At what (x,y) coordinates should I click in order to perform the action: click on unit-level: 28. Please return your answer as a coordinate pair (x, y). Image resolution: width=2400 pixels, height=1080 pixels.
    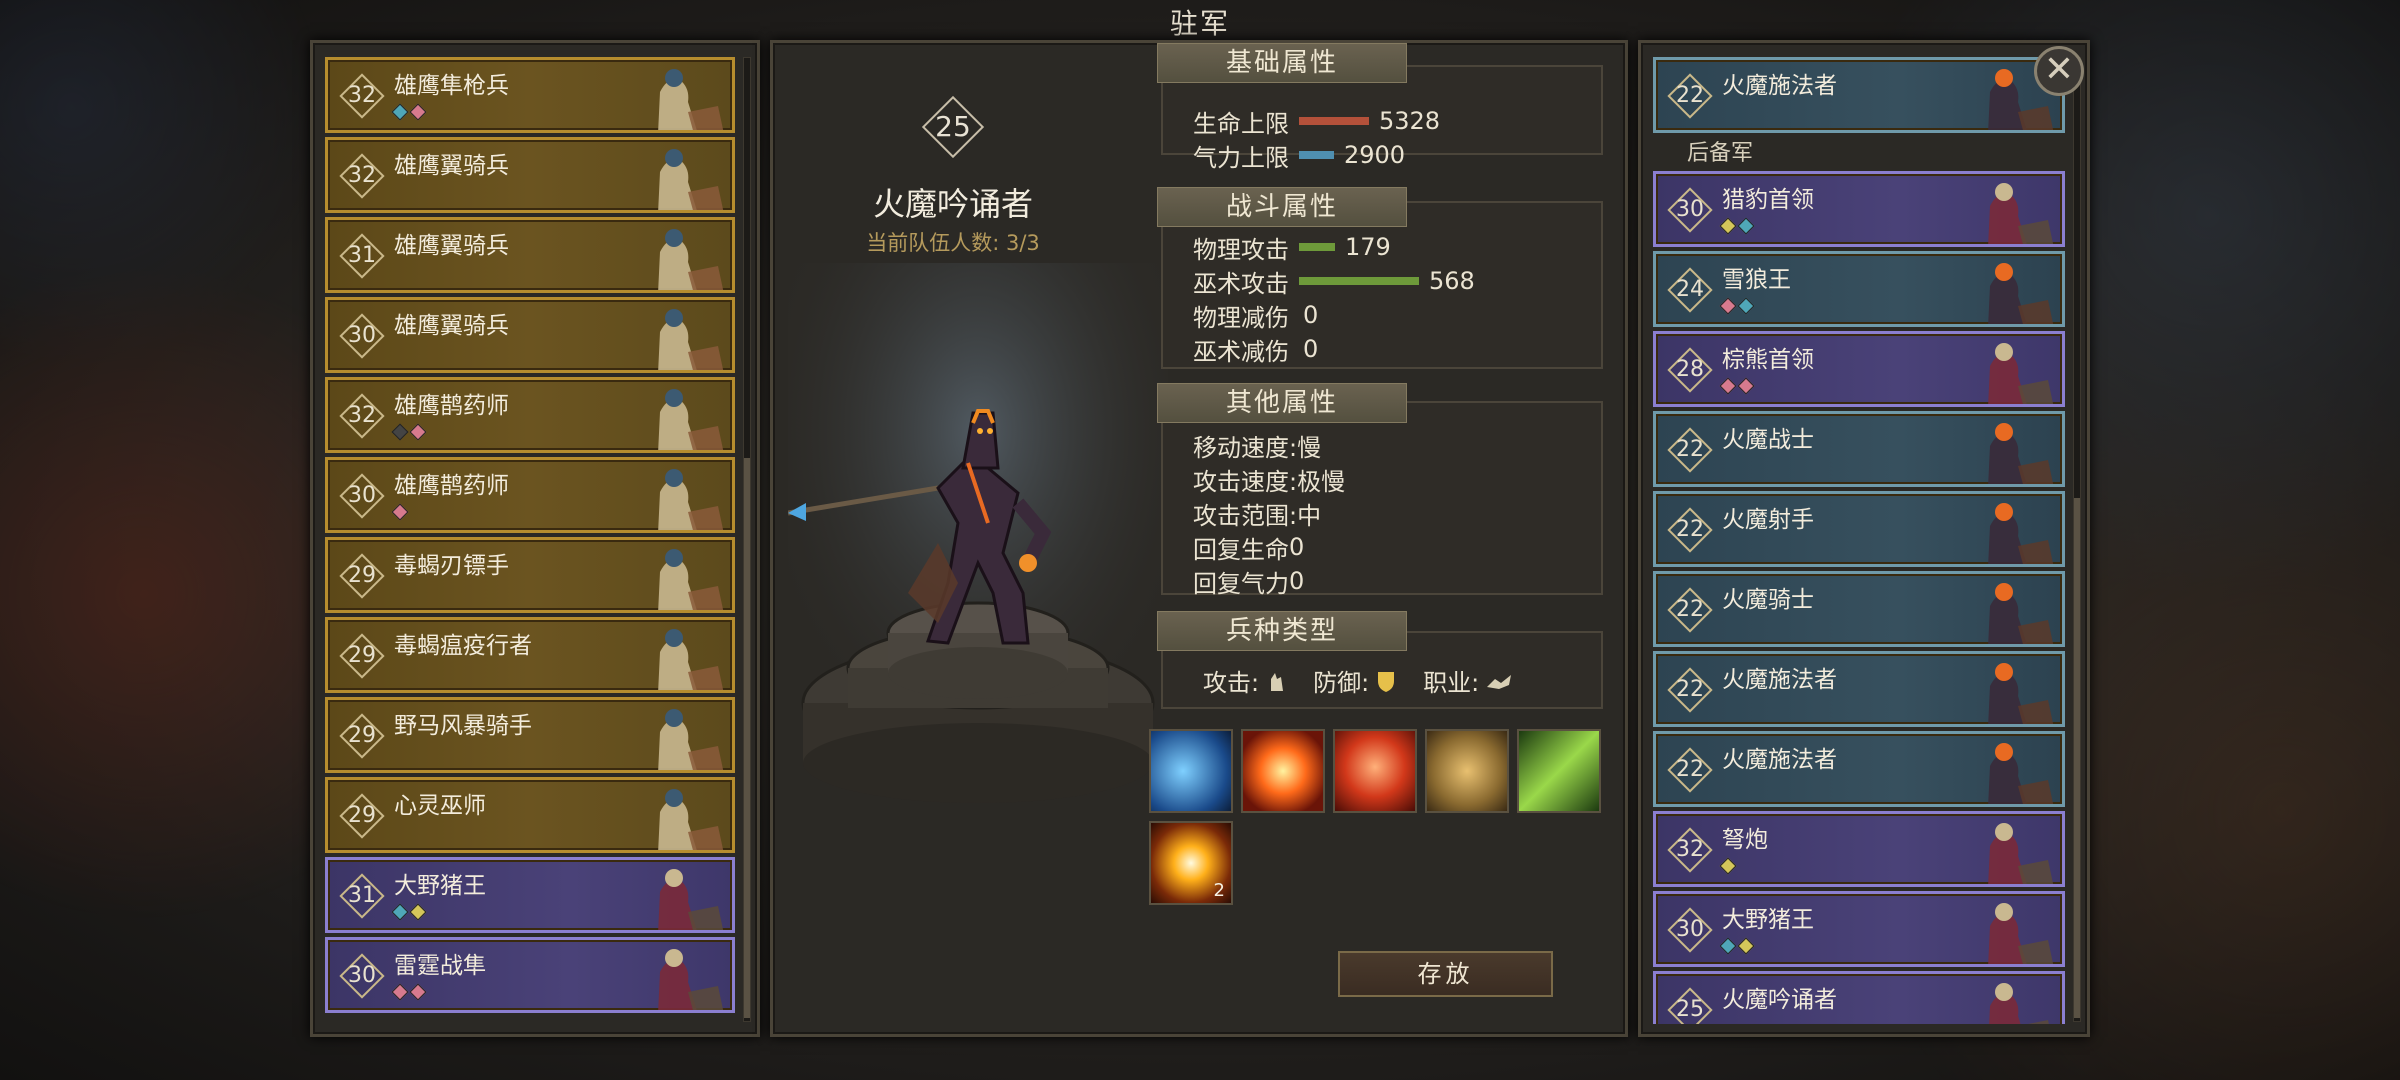
    Looking at the image, I should click on (1690, 369).